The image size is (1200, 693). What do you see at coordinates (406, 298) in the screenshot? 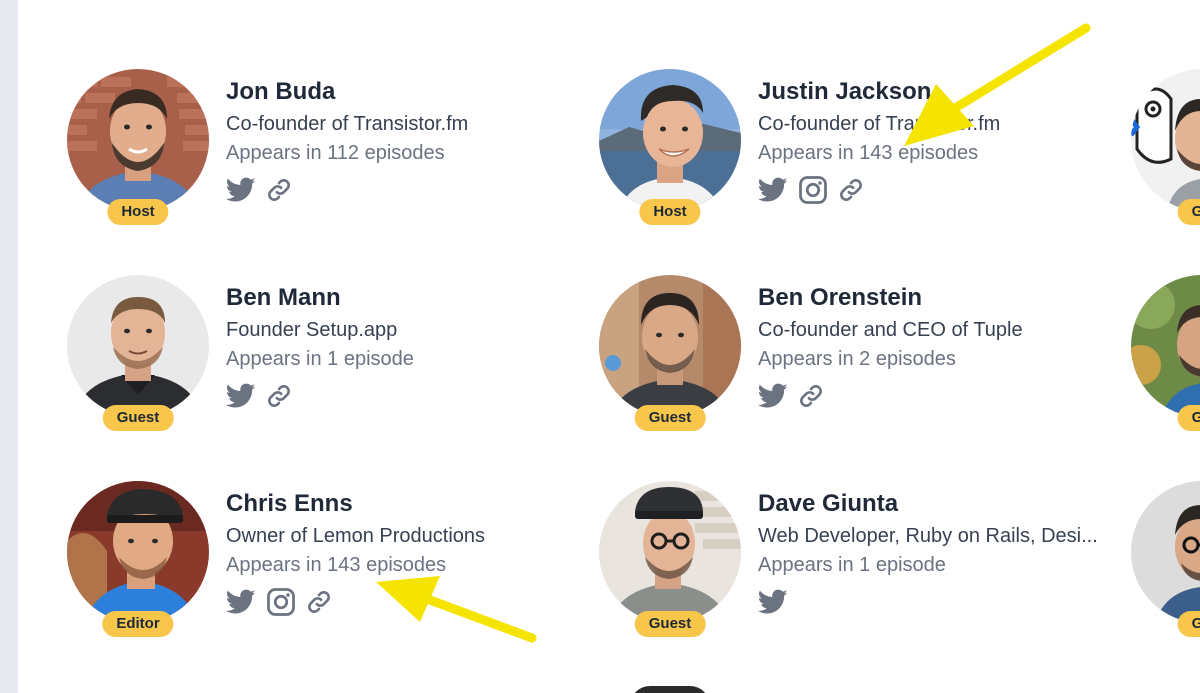
I see `person-name: Ben Mann` at bounding box center [406, 298].